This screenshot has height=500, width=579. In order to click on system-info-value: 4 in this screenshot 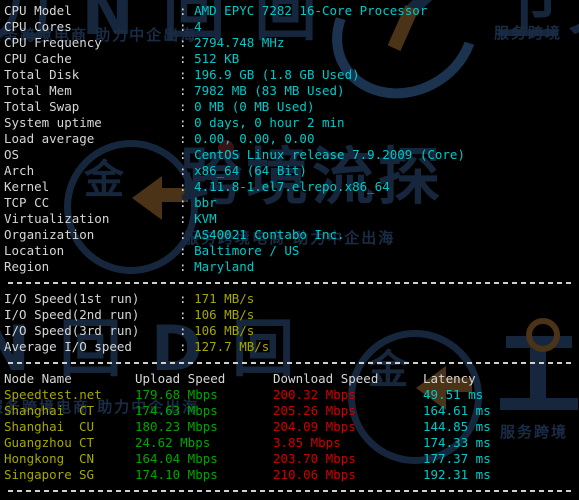, I will do `click(198, 26)`.